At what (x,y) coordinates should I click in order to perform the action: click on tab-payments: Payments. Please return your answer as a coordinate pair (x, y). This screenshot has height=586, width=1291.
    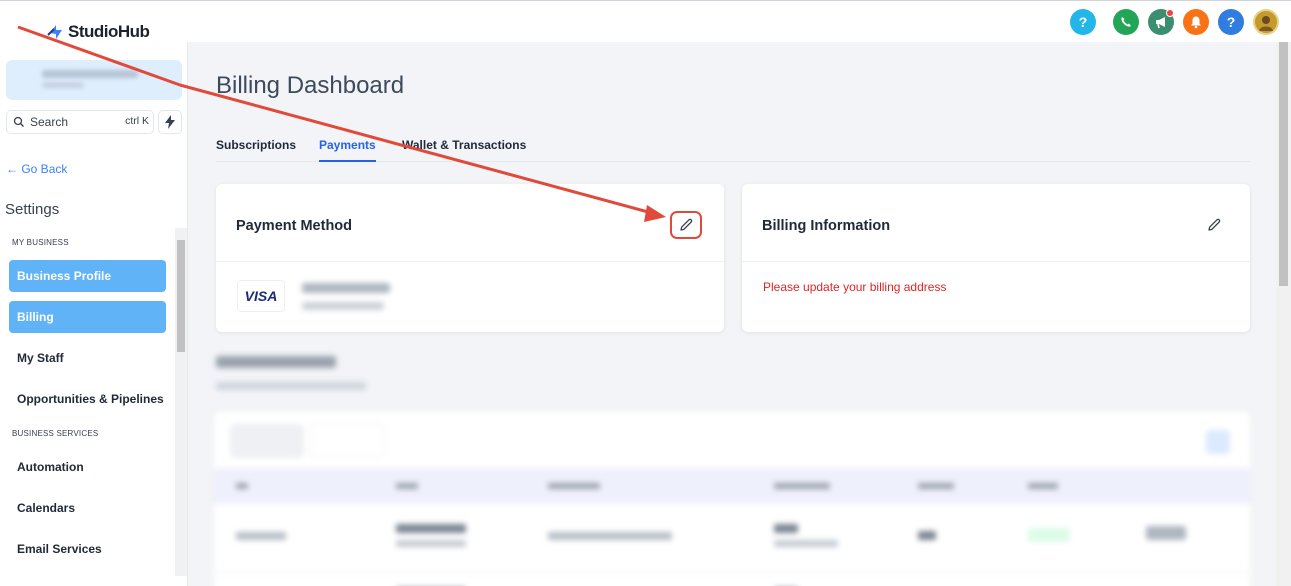
    Looking at the image, I should click on (347, 150).